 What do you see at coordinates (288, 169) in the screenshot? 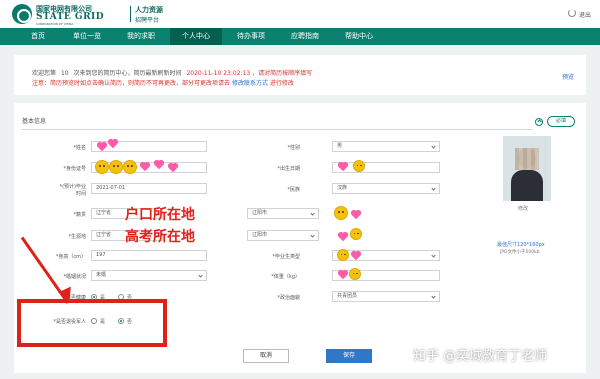
I see `label-birth-date: *出生日期` at bounding box center [288, 169].